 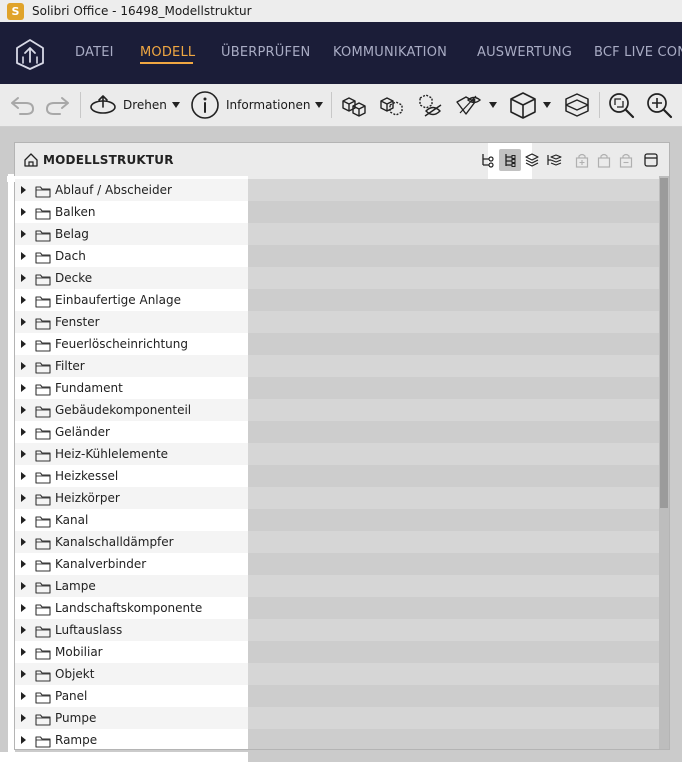 What do you see at coordinates (82, 432) in the screenshot?
I see `tree-item-label: Geländer` at bounding box center [82, 432].